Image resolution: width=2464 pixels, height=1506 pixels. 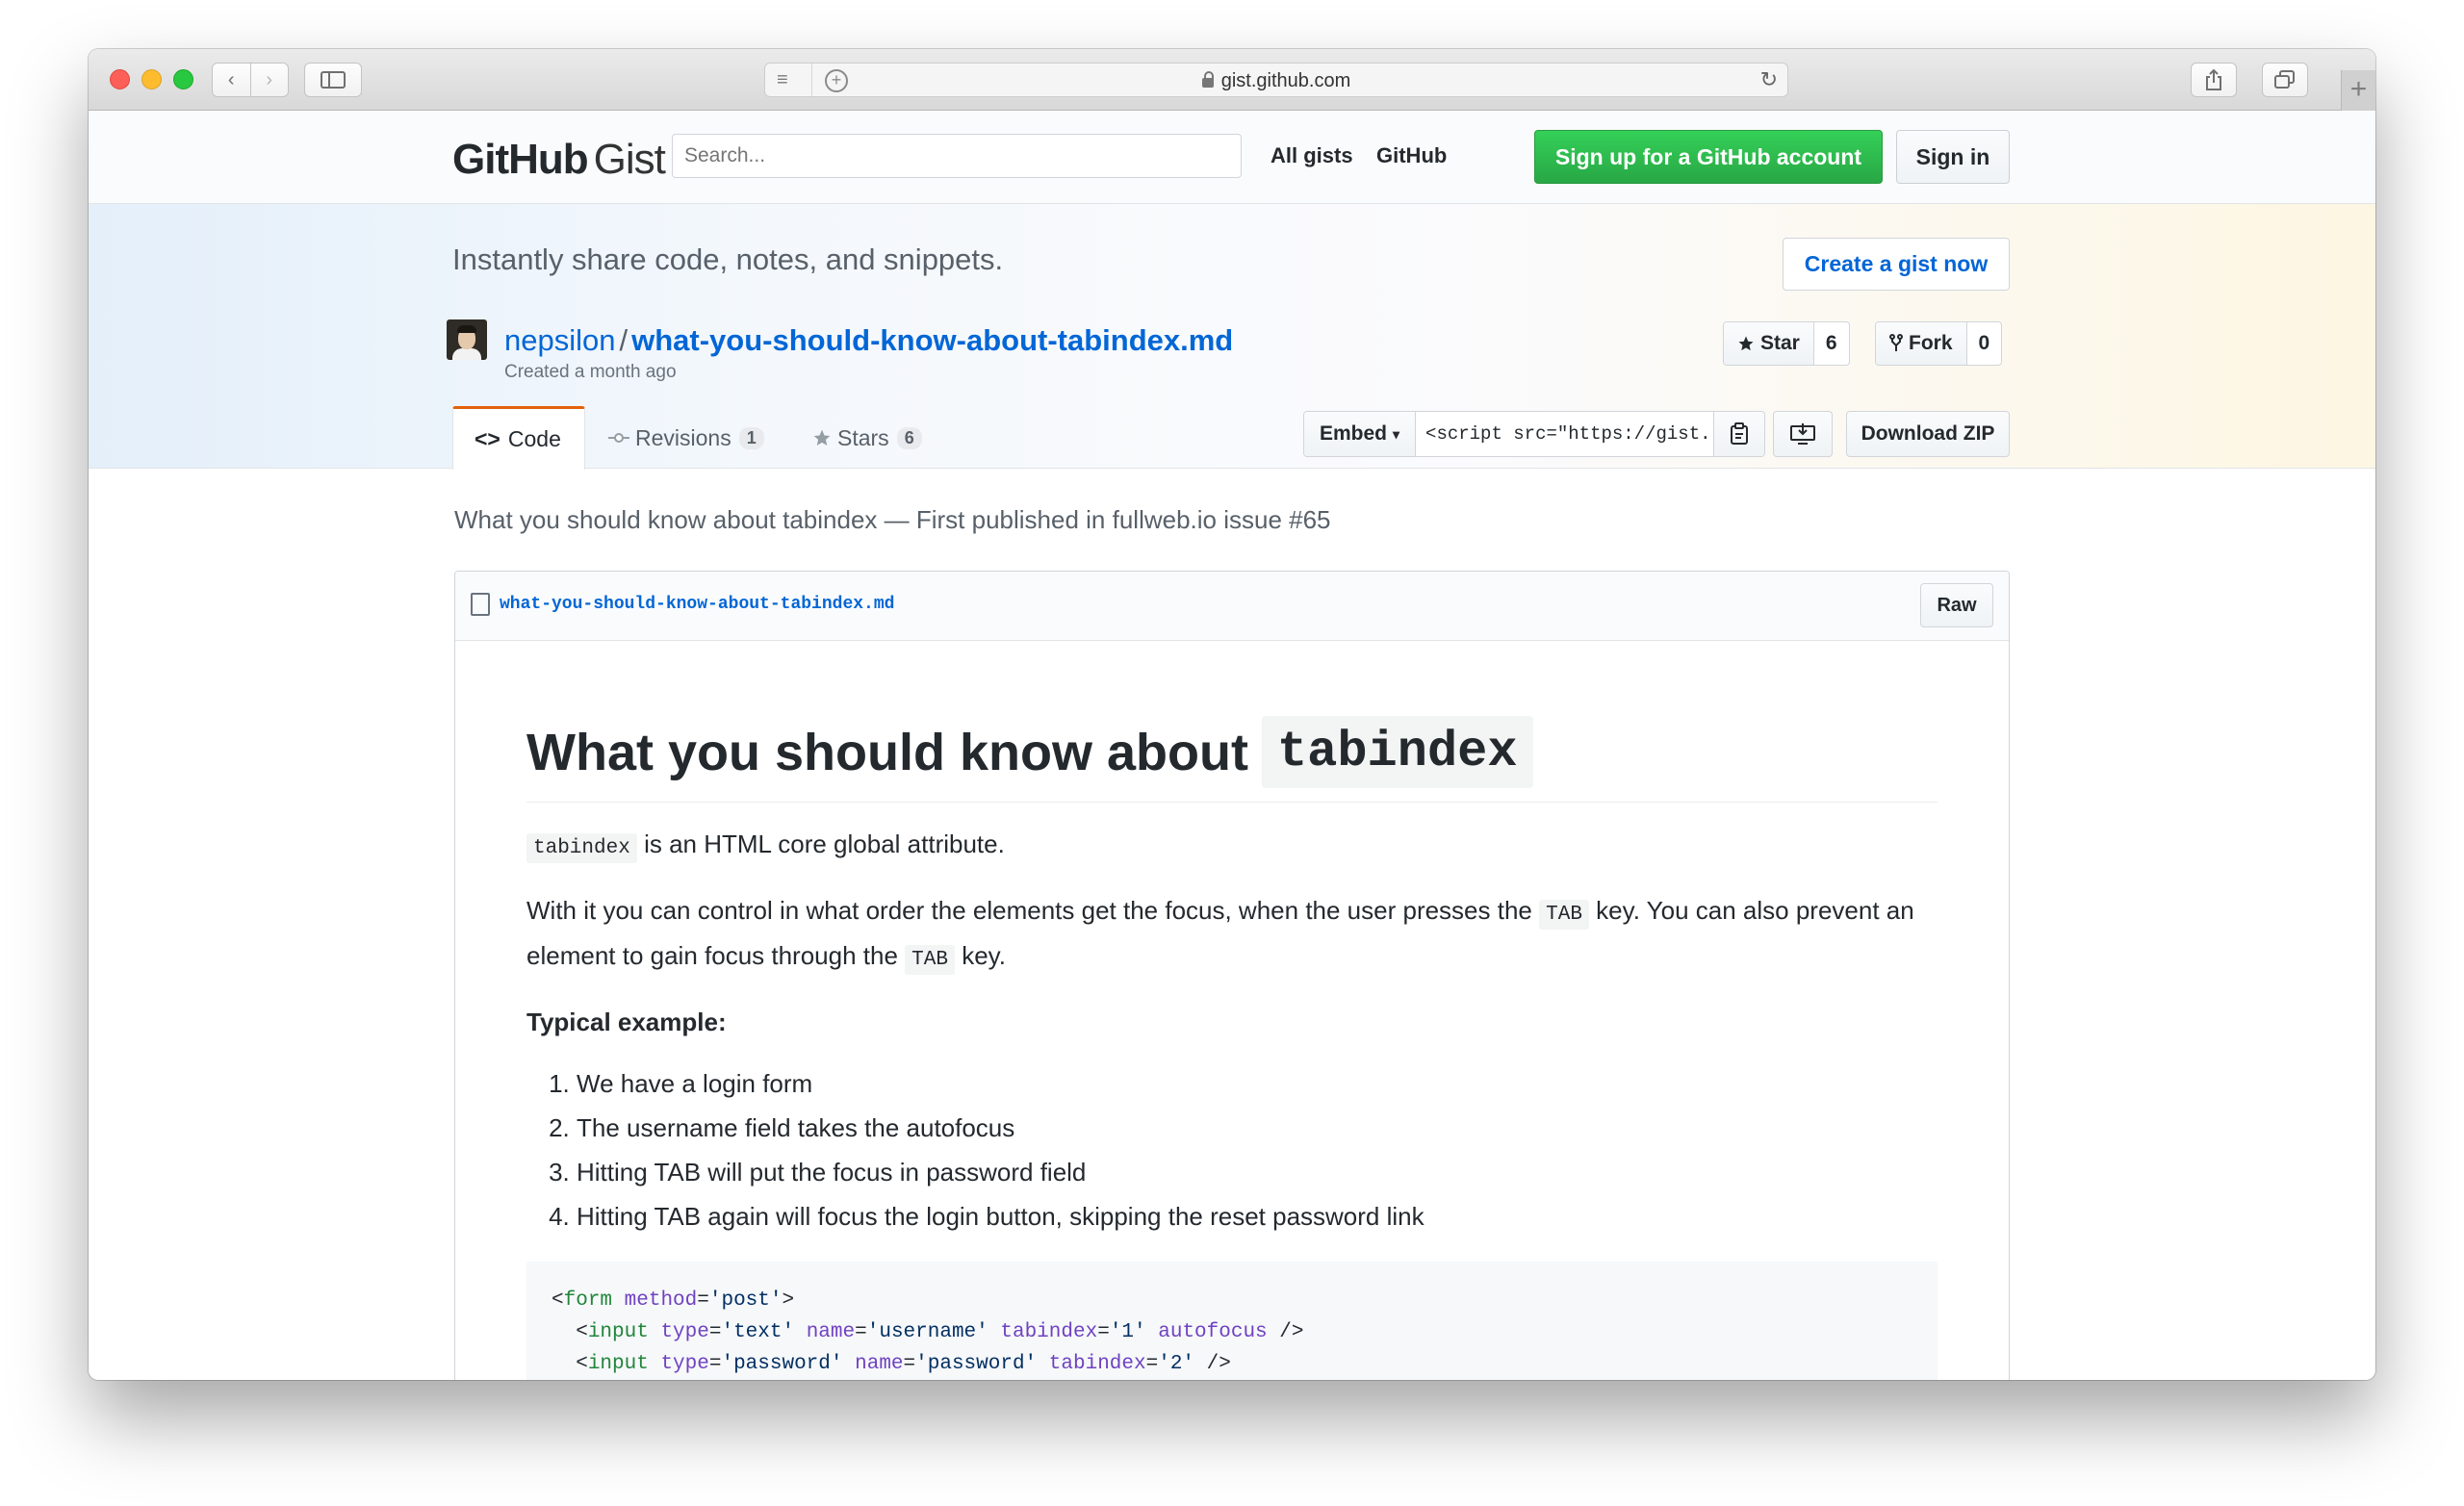 I want to click on caret-down-icon: ▾, so click(x=1396, y=433).